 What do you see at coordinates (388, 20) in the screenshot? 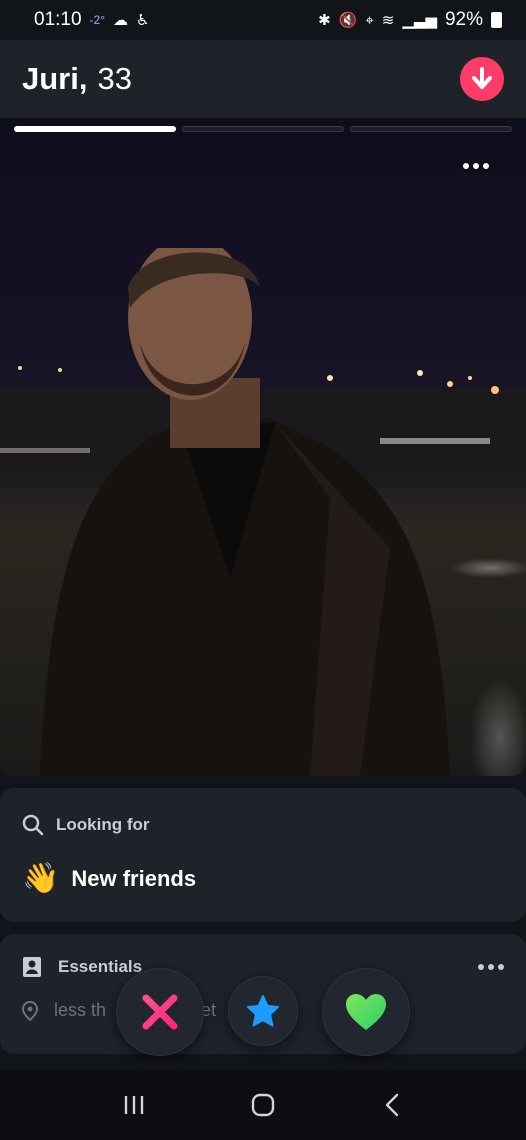
I see `wifi-icon: ≋` at bounding box center [388, 20].